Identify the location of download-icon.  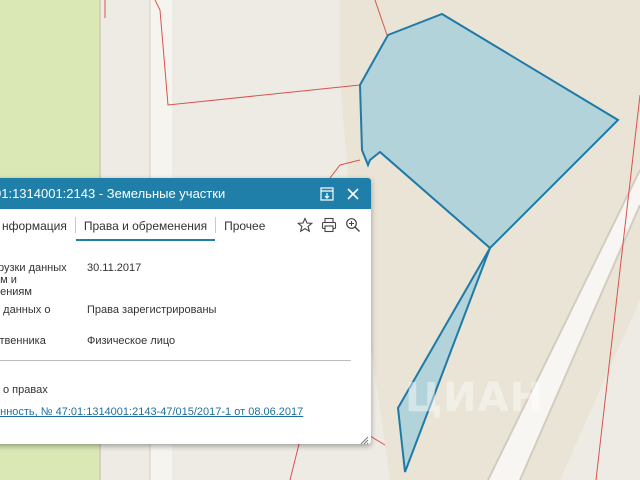
(327, 194).